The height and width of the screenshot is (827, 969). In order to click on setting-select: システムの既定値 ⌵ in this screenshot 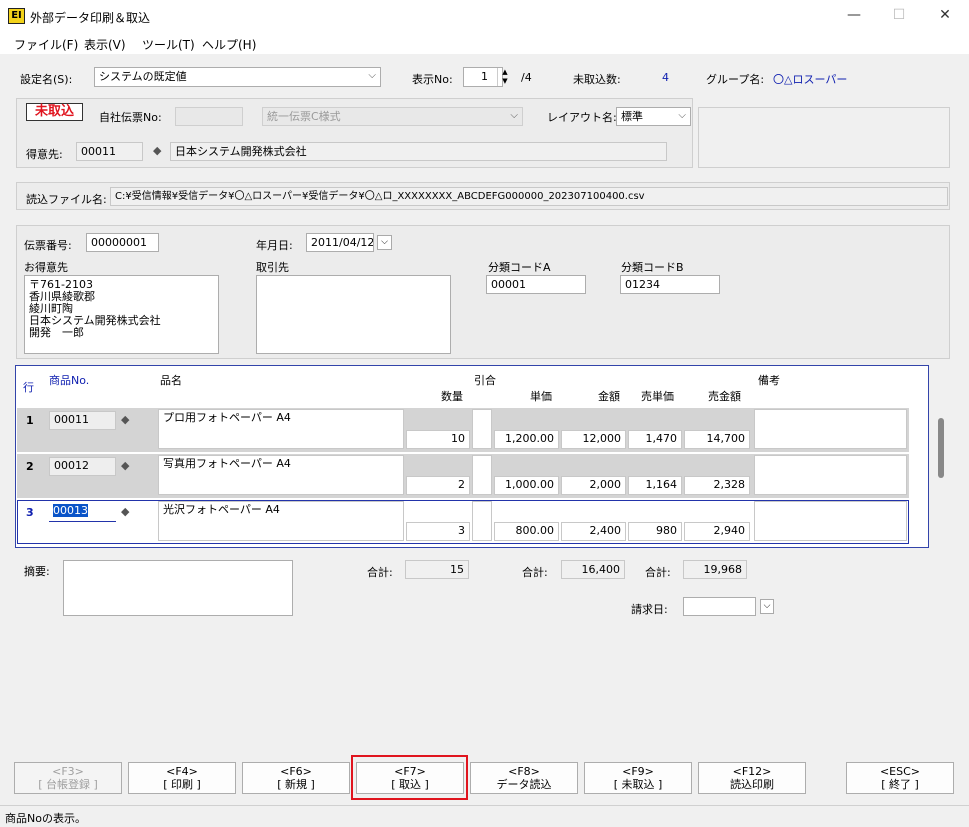, I will do `click(237, 77)`.